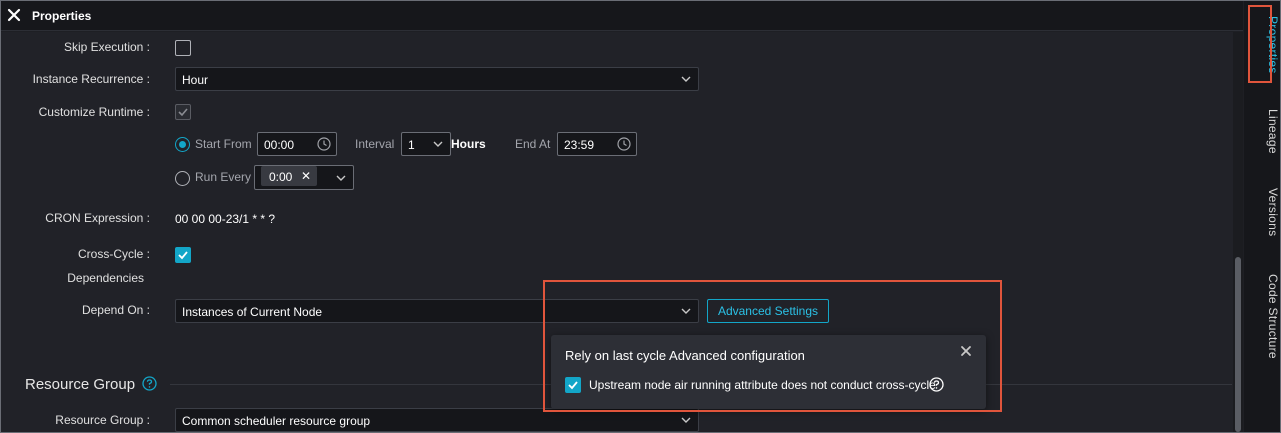 The width and height of the screenshot is (1281, 433). I want to click on skip-execution-label: Skip Execution :, so click(106, 47).